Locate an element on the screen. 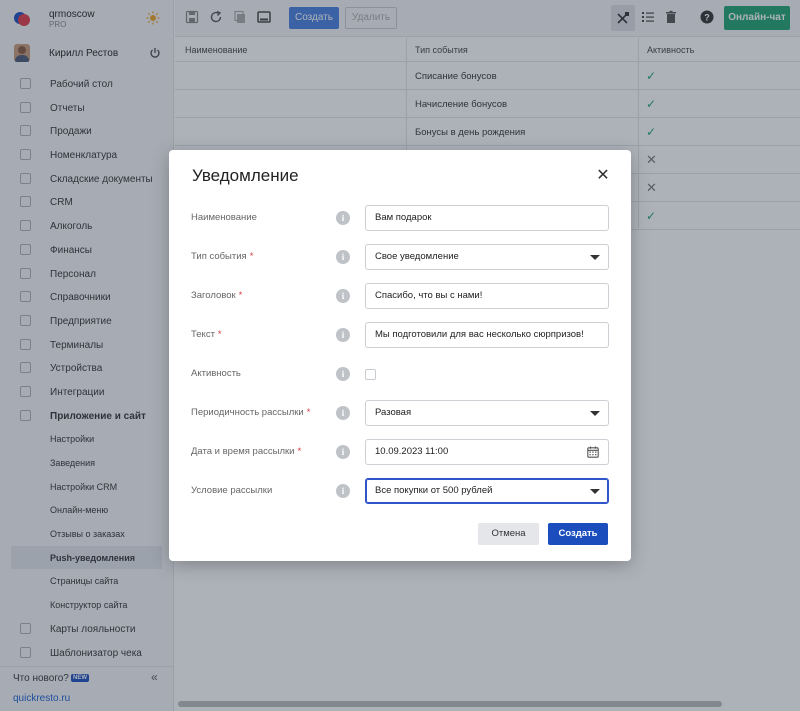 Image resolution: width=800 pixels, height=711 pixels. activity-checkbox is located at coordinates (370, 374).